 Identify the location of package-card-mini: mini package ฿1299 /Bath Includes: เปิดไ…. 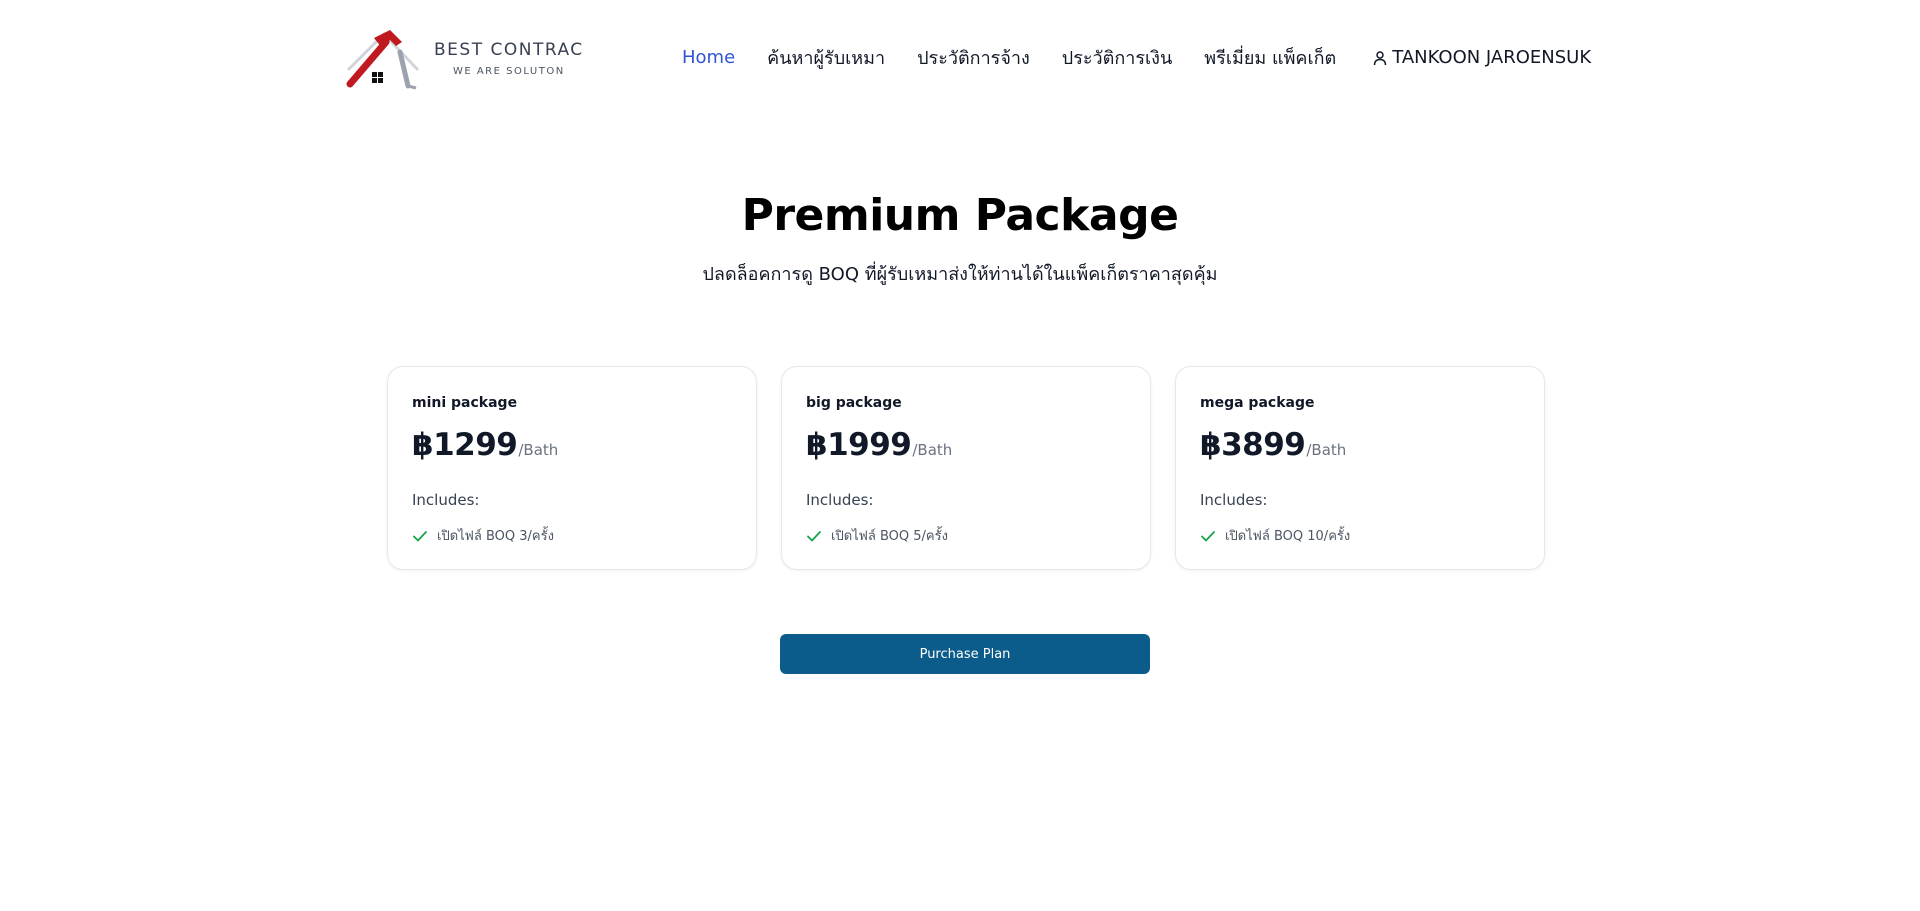
(572, 468).